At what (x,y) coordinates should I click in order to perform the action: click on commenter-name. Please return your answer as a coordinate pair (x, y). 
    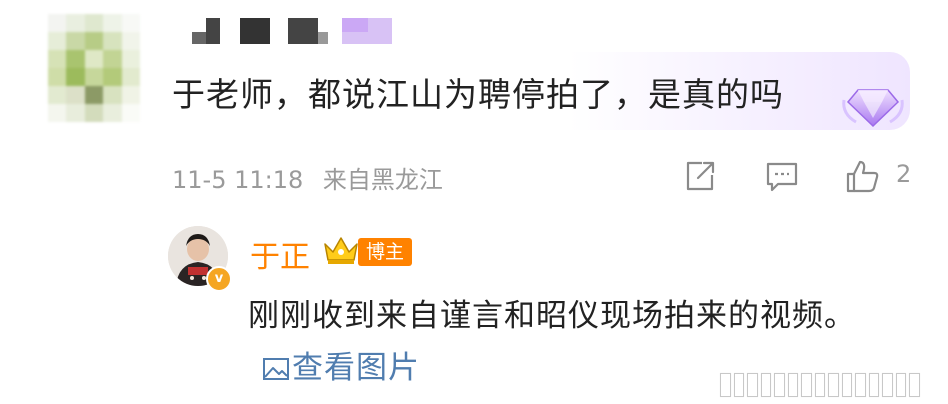
    Looking at the image, I should click on (292, 31).